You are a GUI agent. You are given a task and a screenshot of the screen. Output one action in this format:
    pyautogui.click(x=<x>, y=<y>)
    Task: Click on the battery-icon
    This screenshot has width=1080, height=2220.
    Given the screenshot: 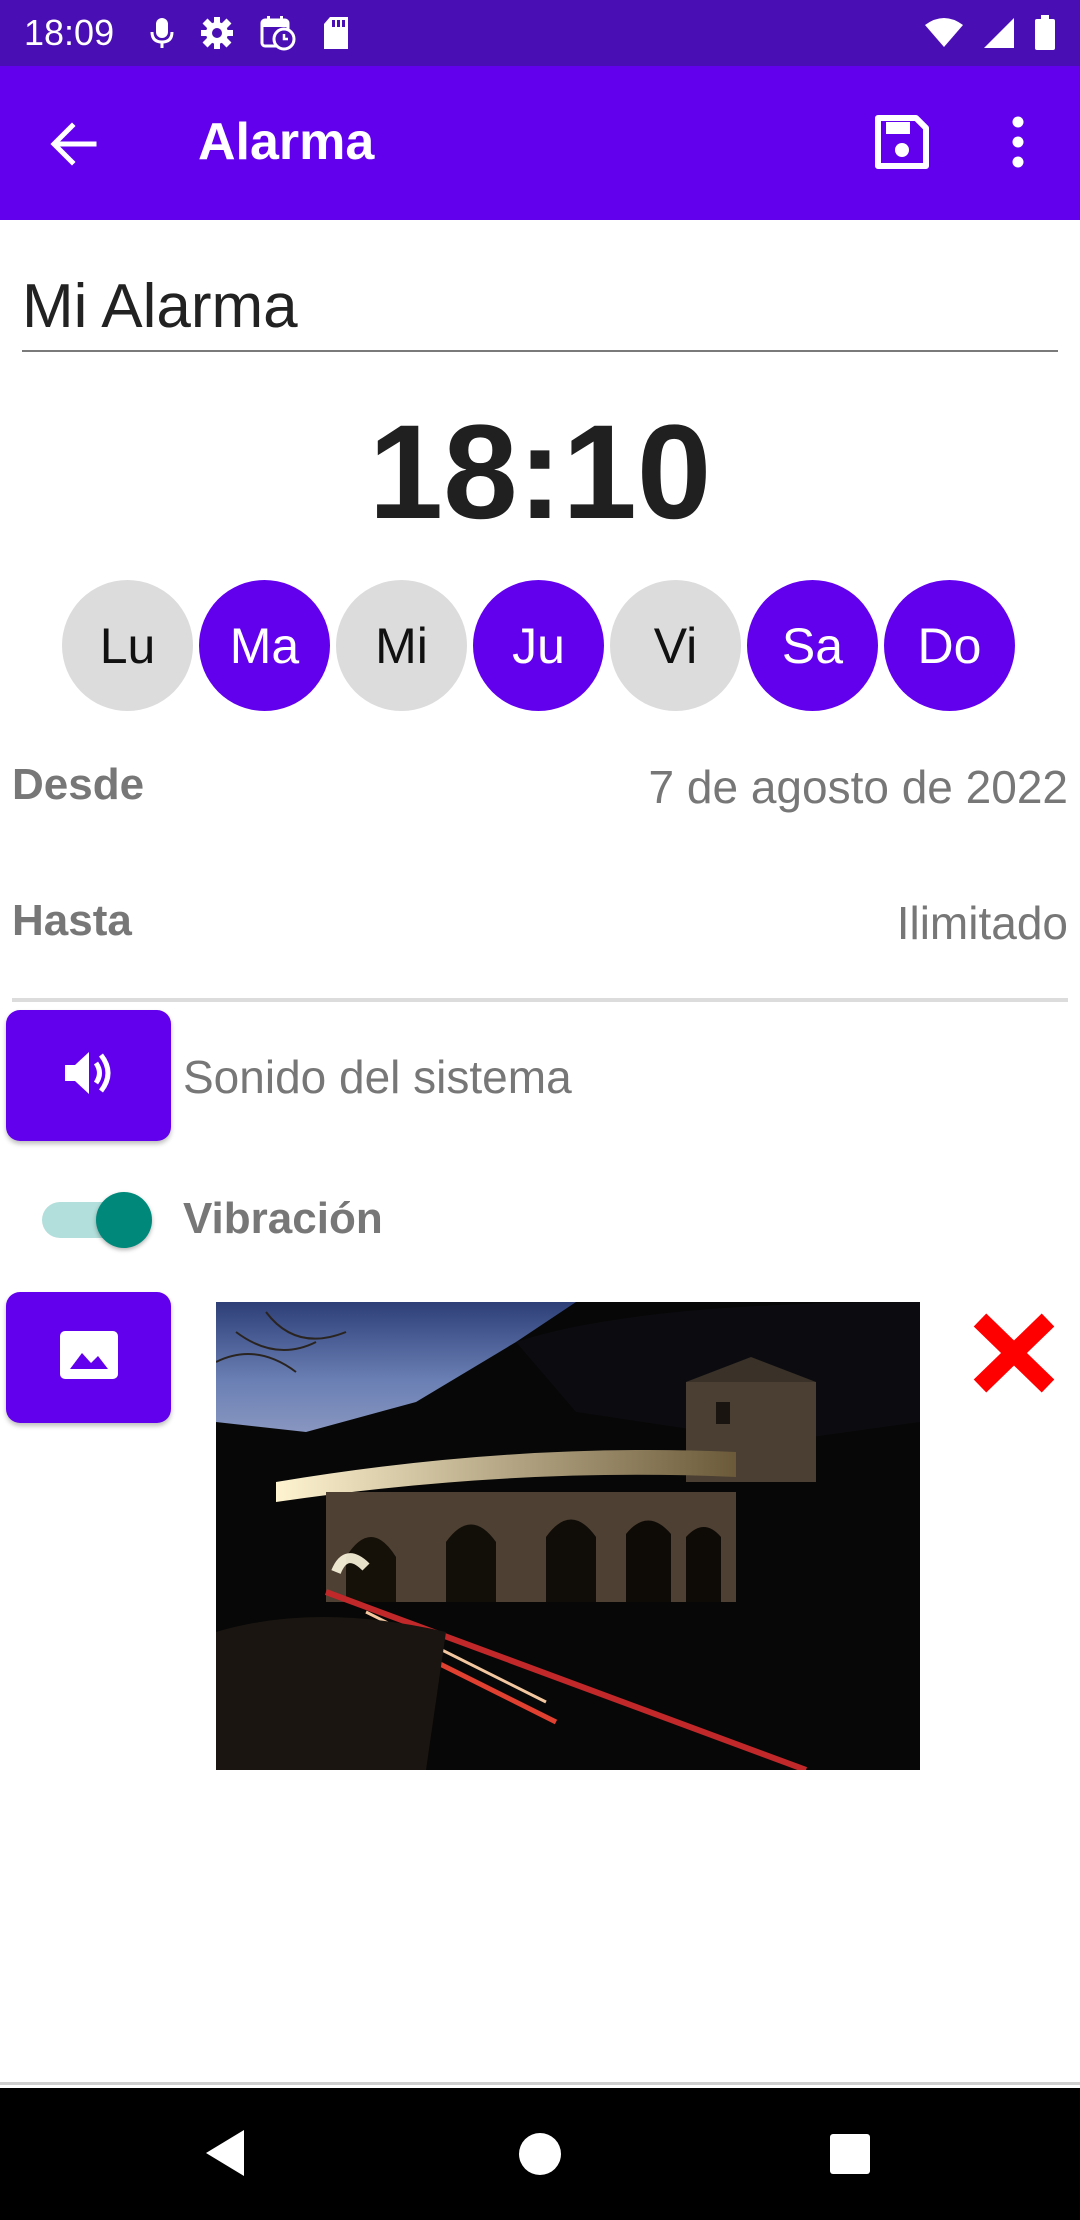 What is the action you would take?
    pyautogui.click(x=1045, y=33)
    